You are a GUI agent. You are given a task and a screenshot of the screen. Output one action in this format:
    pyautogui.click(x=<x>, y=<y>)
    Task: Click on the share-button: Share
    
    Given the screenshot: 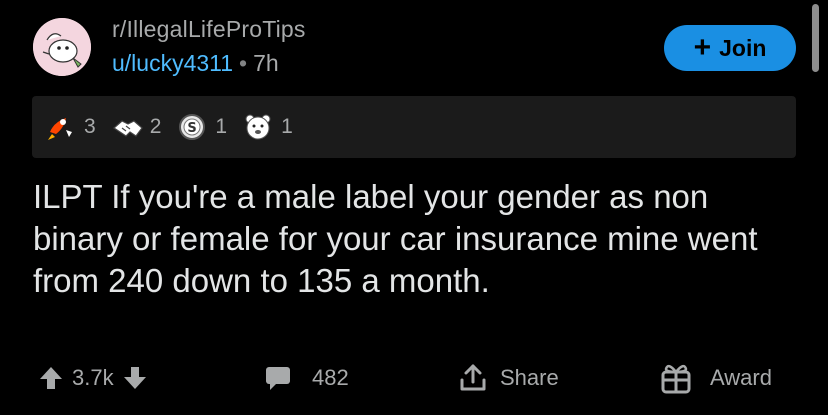 What is the action you would take?
    pyautogui.click(x=508, y=378)
    